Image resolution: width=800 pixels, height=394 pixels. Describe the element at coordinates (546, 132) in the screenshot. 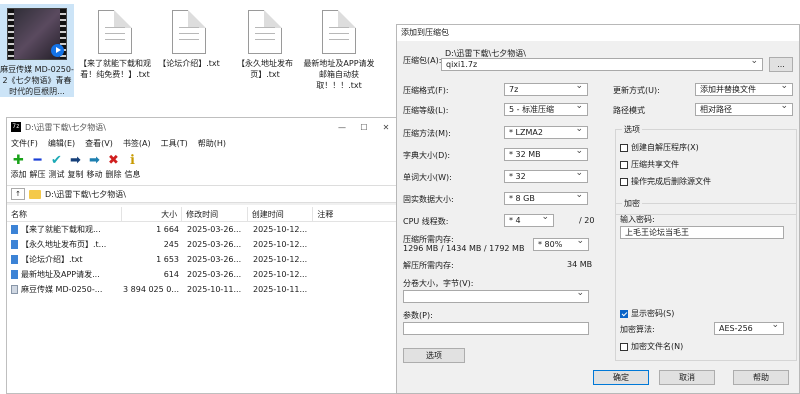

I see `method-combo: * LZMA2` at that location.